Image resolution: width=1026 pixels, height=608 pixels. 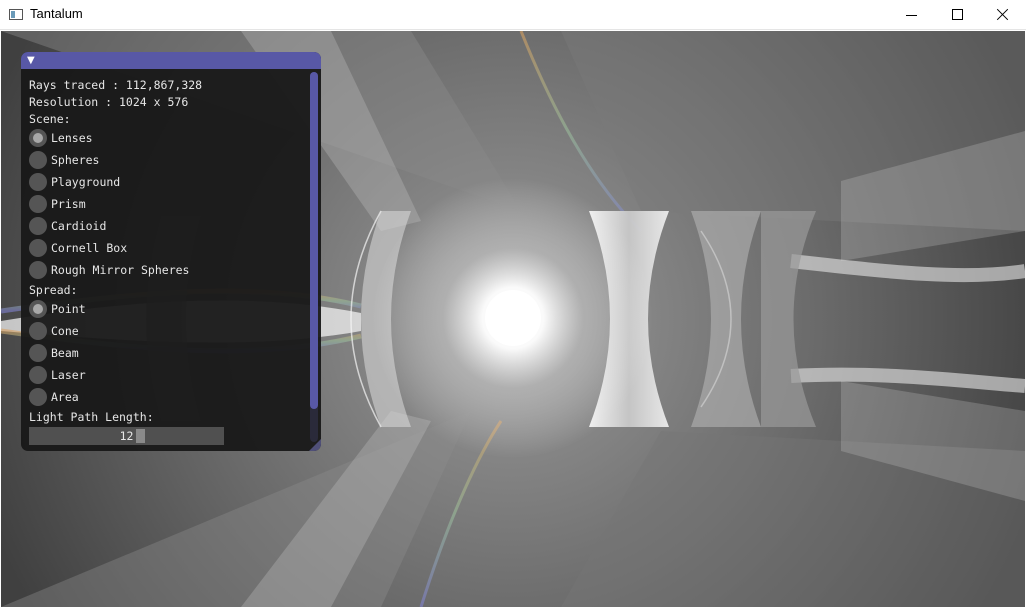 I want to click on title-bar: Tantalum, so click(x=513, y=15).